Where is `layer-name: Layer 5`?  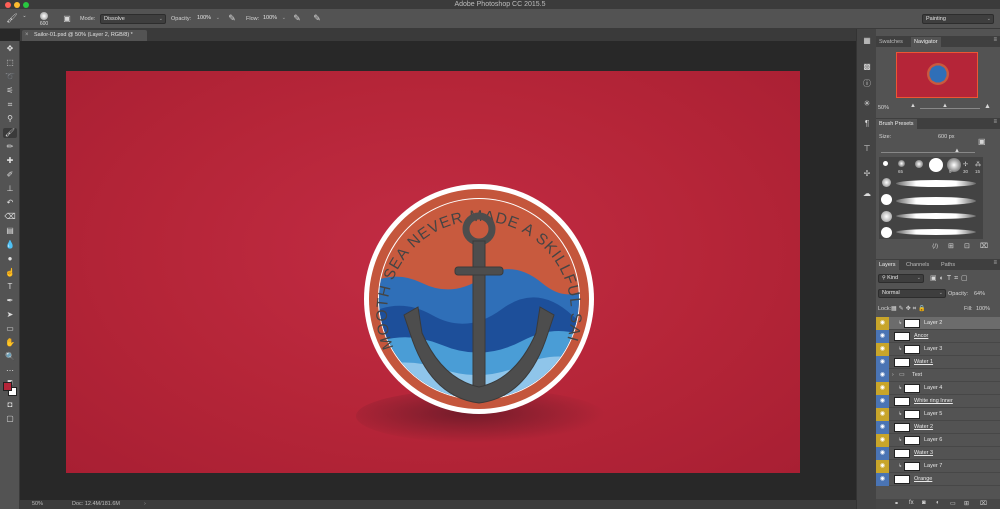 layer-name: Layer 5 is located at coordinates (933, 414).